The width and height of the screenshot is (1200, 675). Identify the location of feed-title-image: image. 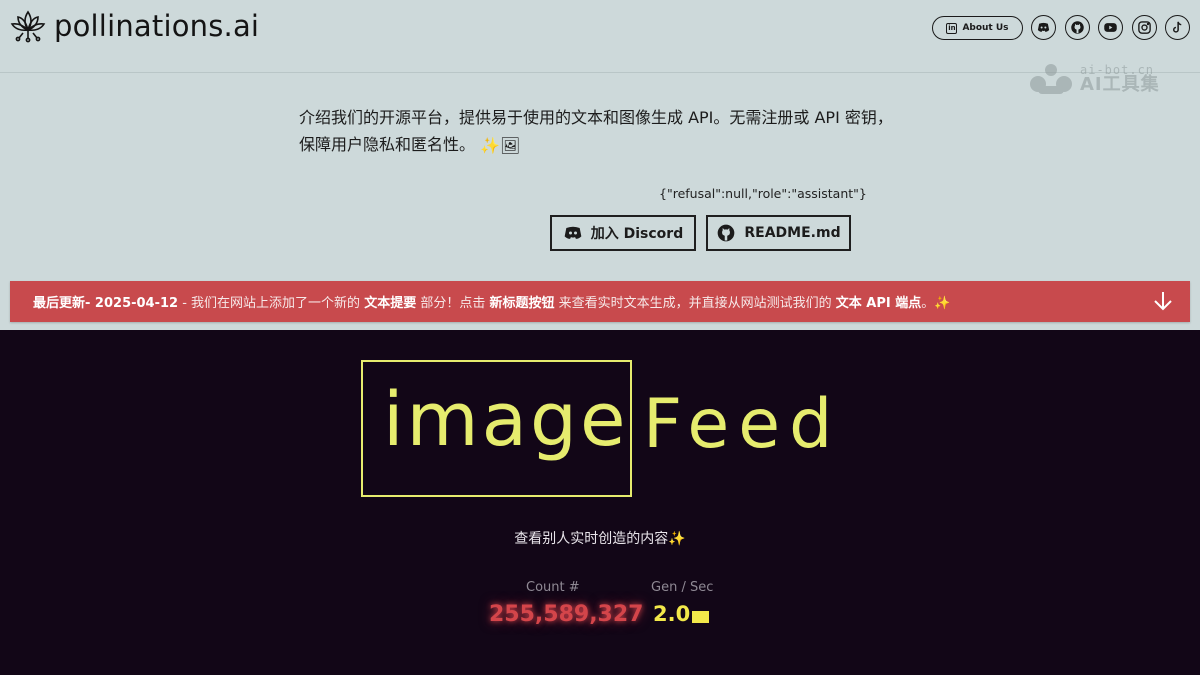
(506, 420).